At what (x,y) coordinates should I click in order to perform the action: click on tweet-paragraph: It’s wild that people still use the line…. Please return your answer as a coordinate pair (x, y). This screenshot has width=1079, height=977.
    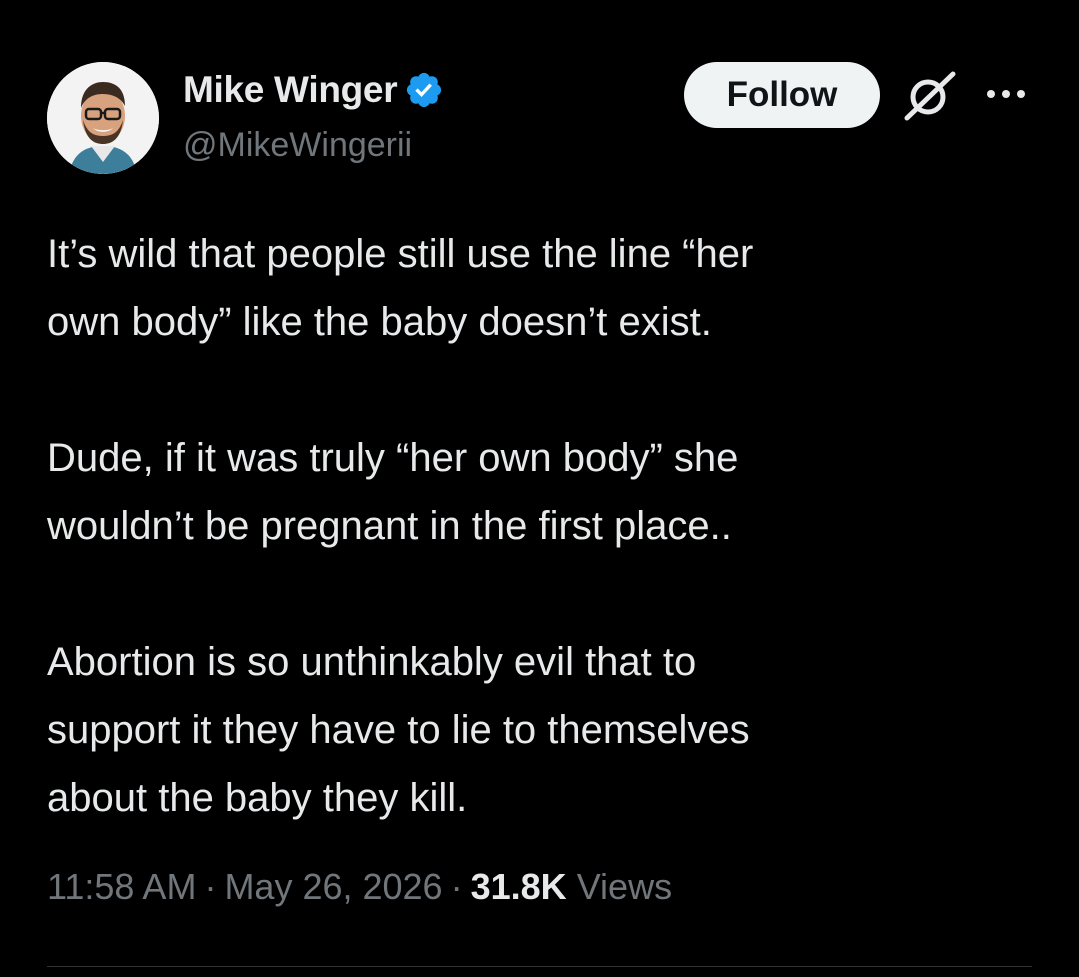
    Looking at the image, I should click on (400, 288).